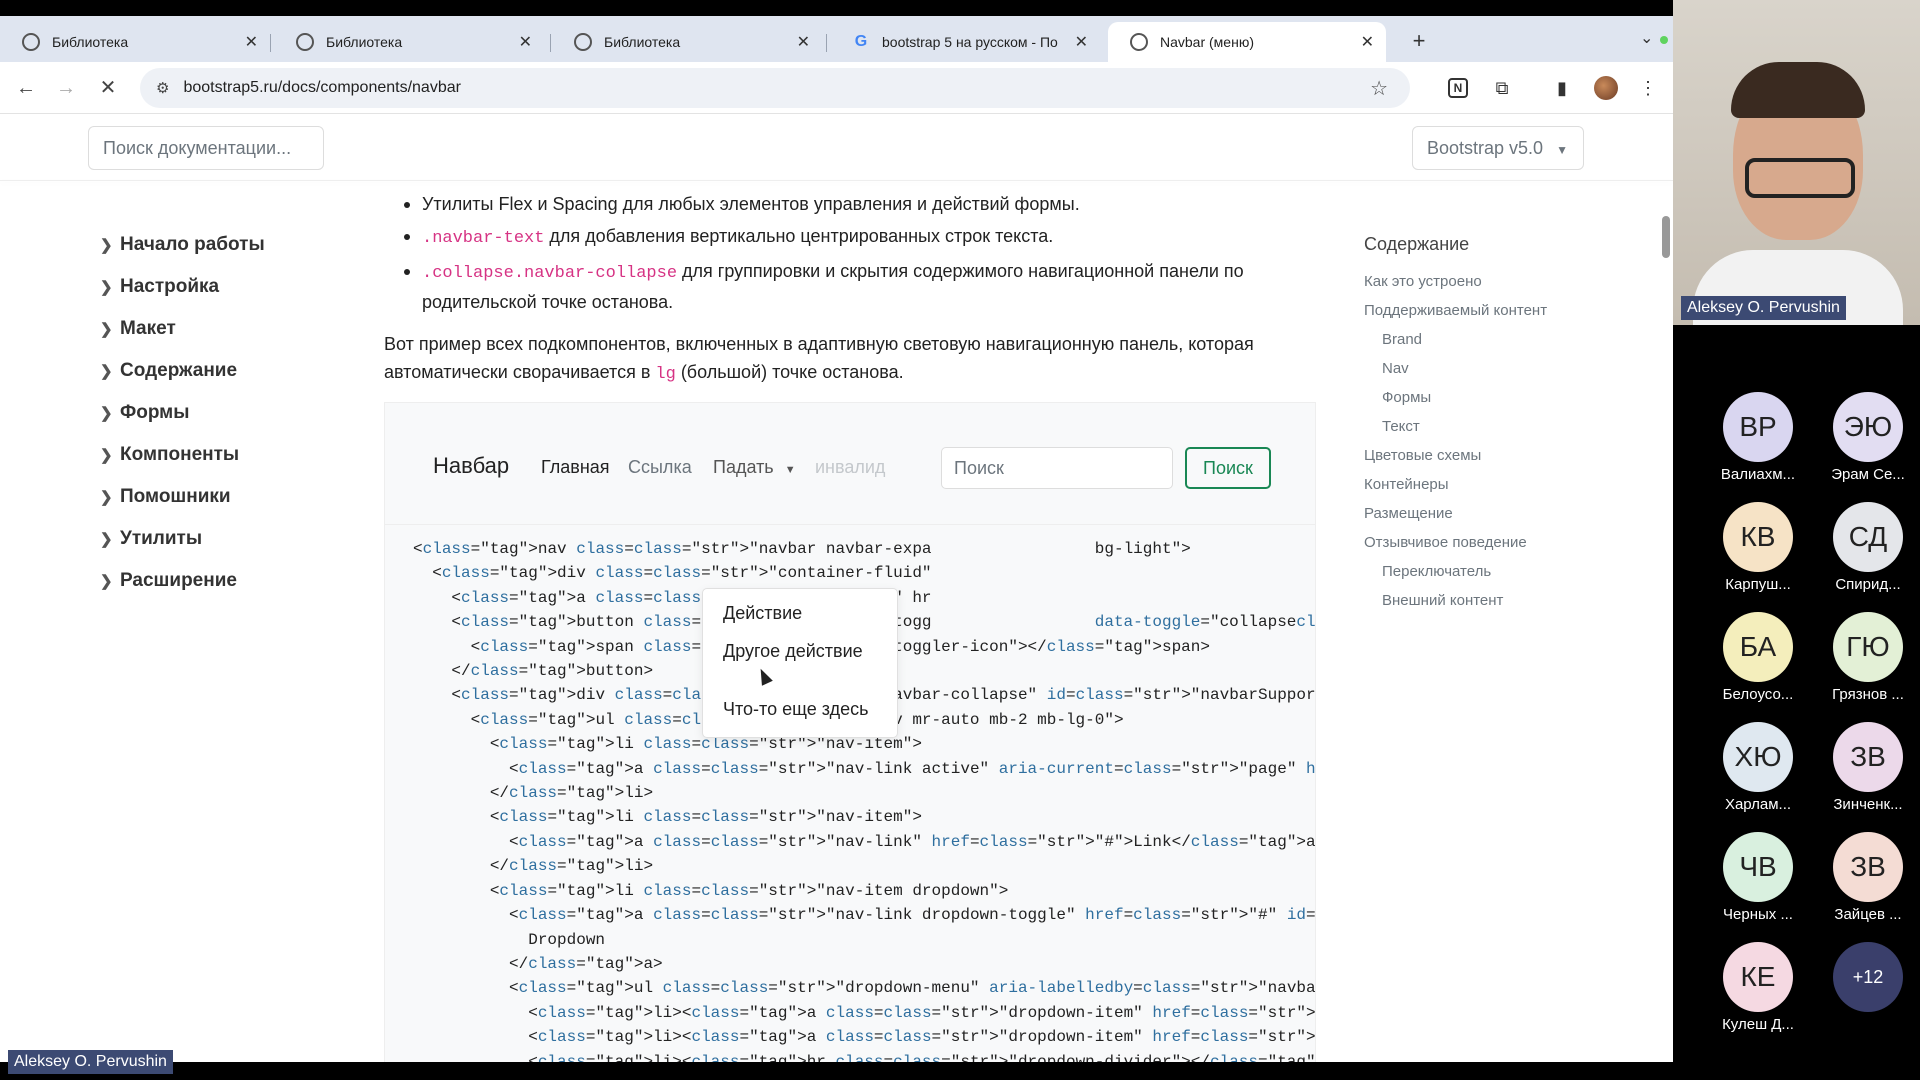 Image resolution: width=1920 pixels, height=1080 pixels. What do you see at coordinates (322, 87) in the screenshot?
I see `url-text: bootstrap5.ru/docs/components/navbar` at bounding box center [322, 87].